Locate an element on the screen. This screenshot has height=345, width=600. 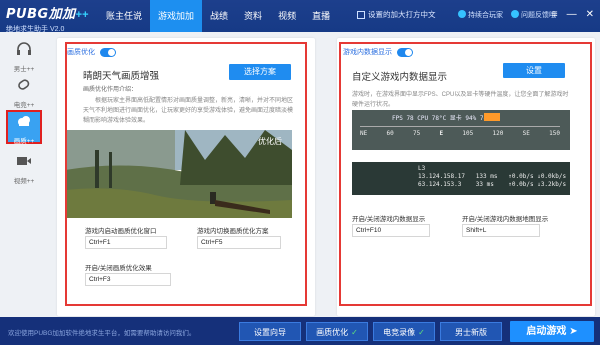
compass-label-7: 150 is located at coordinates (554, 133).